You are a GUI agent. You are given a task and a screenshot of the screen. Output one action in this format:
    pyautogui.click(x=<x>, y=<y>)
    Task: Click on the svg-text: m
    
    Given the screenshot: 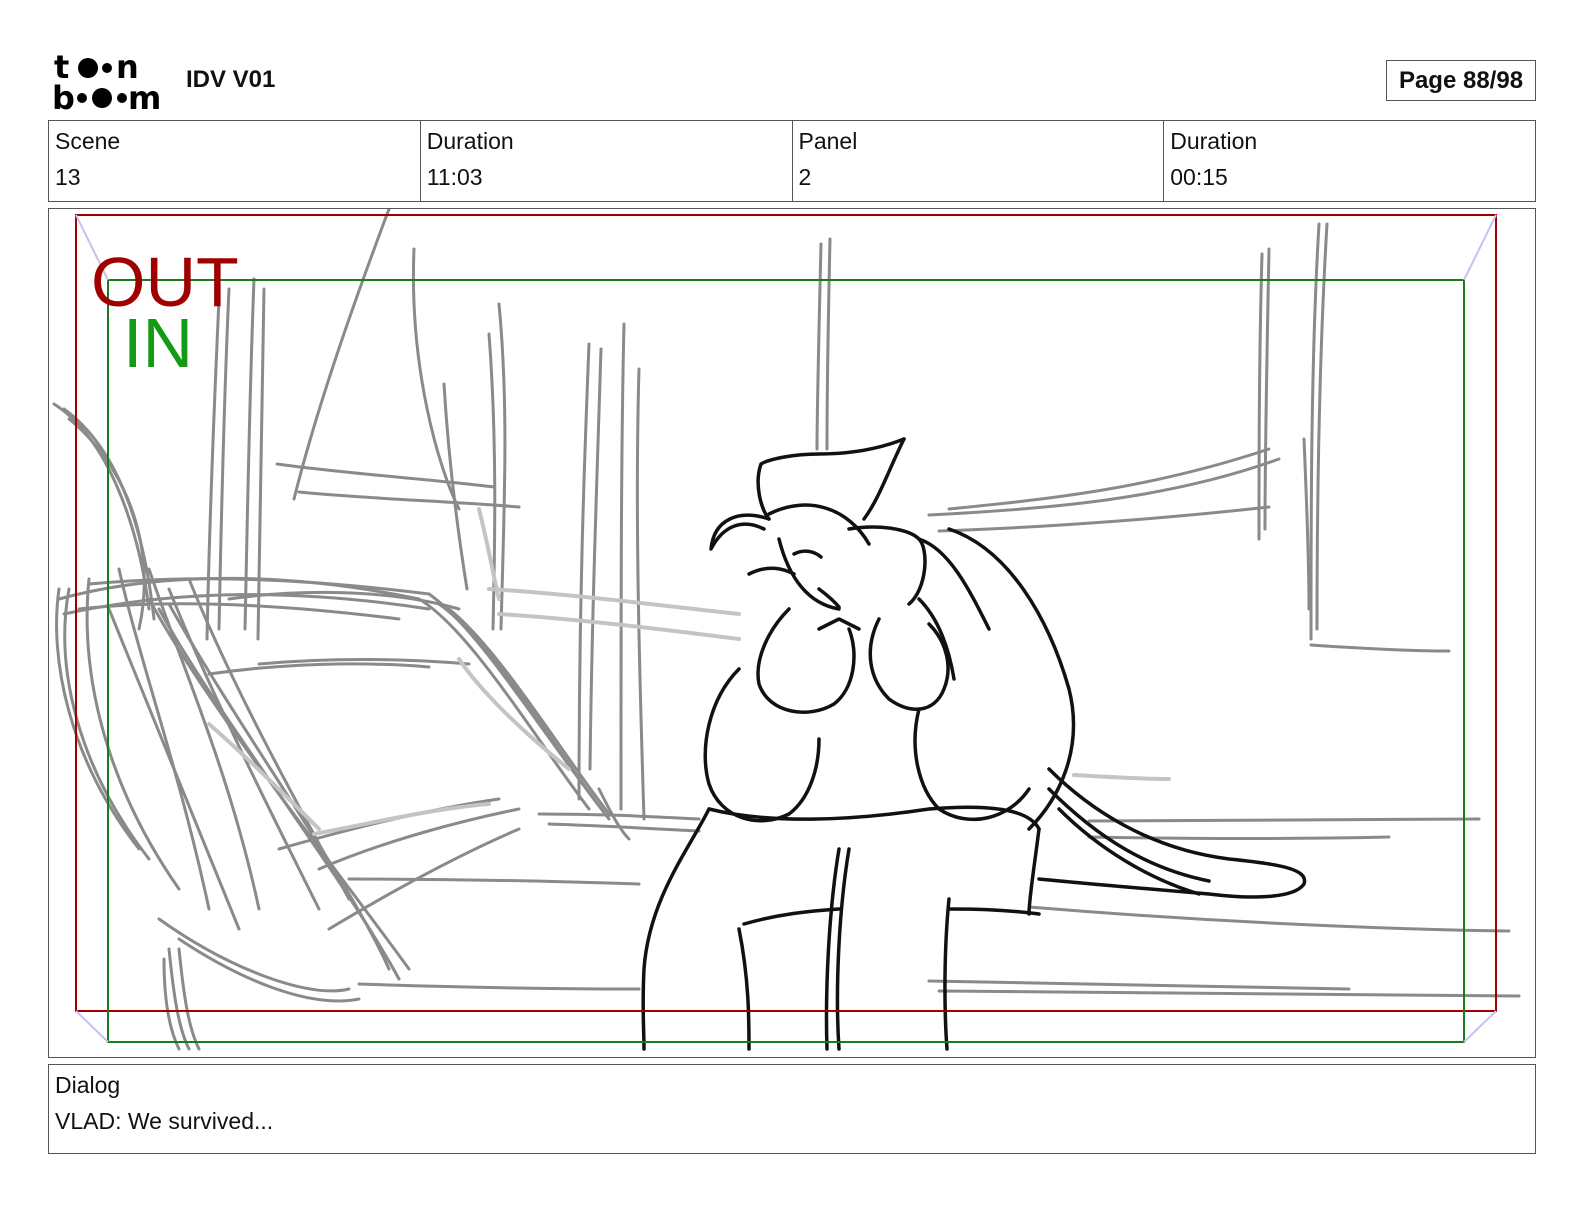 What is the action you would take?
    pyautogui.click(x=144, y=95)
    